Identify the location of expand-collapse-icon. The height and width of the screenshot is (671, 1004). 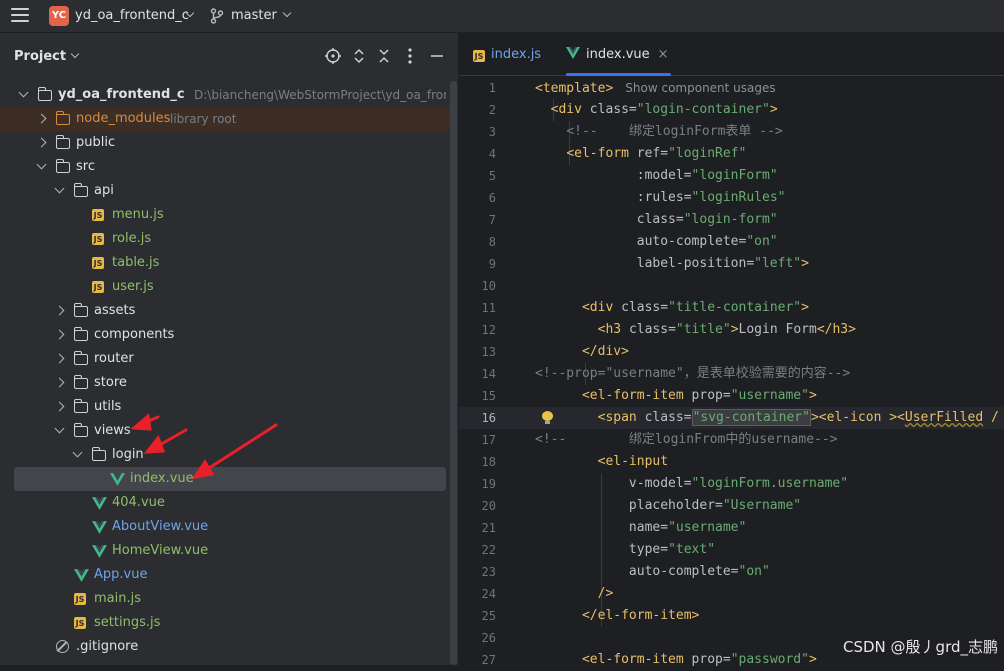
(359, 56).